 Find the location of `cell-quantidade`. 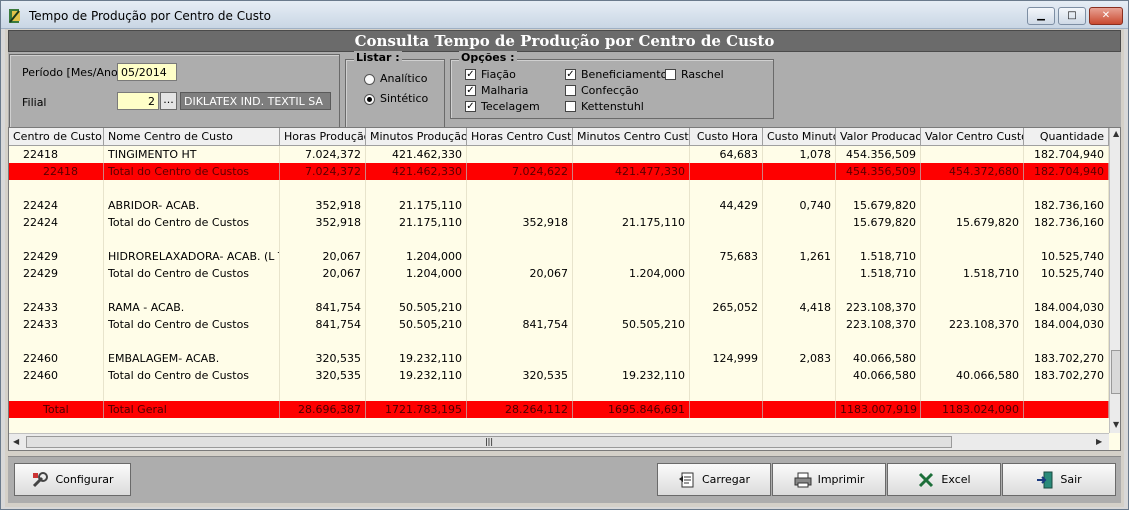

cell-quantidade is located at coordinates (1066, 239).